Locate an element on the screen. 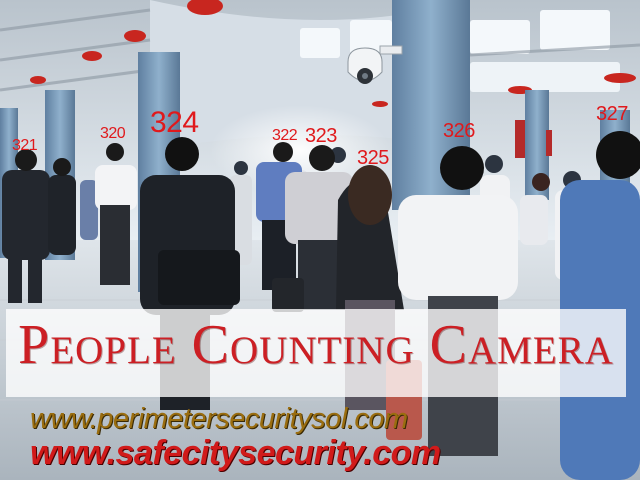 This screenshot has width=640, height=480. count-label: 322 is located at coordinates (285, 135).